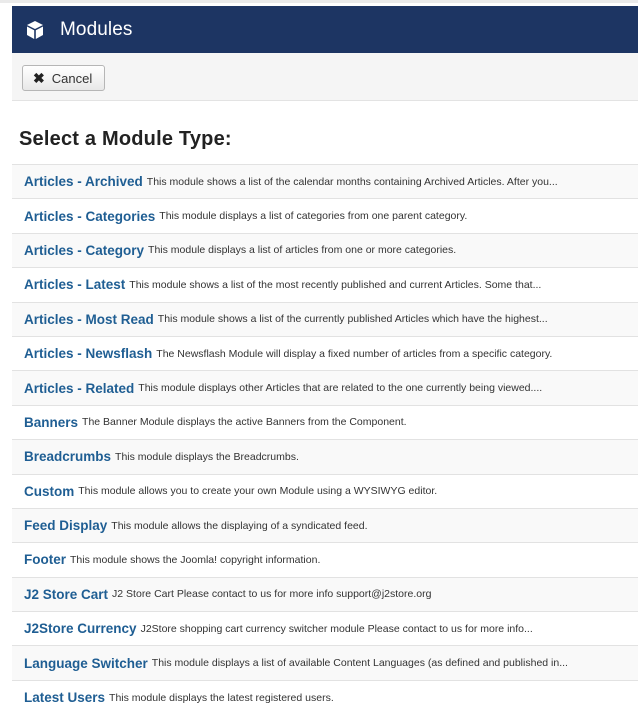 The image size is (638, 722). What do you see at coordinates (325, 29) in the screenshot?
I see `title-bar: Modules` at bounding box center [325, 29].